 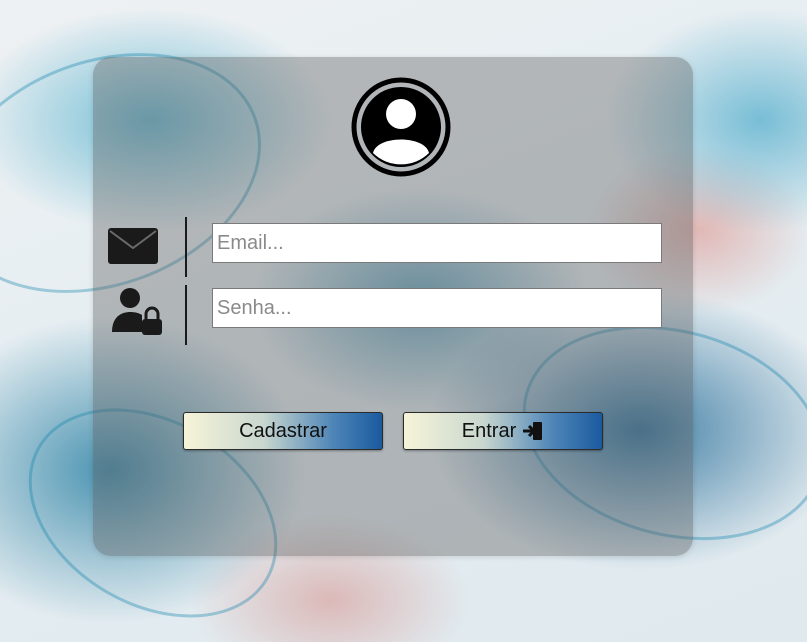 I want to click on user-lock-icon, so click(x=137, y=312).